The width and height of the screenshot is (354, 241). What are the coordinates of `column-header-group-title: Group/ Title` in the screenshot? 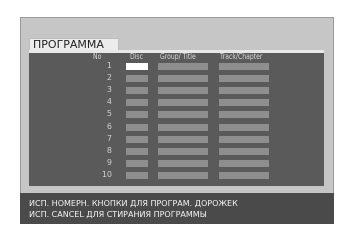 It's located at (178, 56).